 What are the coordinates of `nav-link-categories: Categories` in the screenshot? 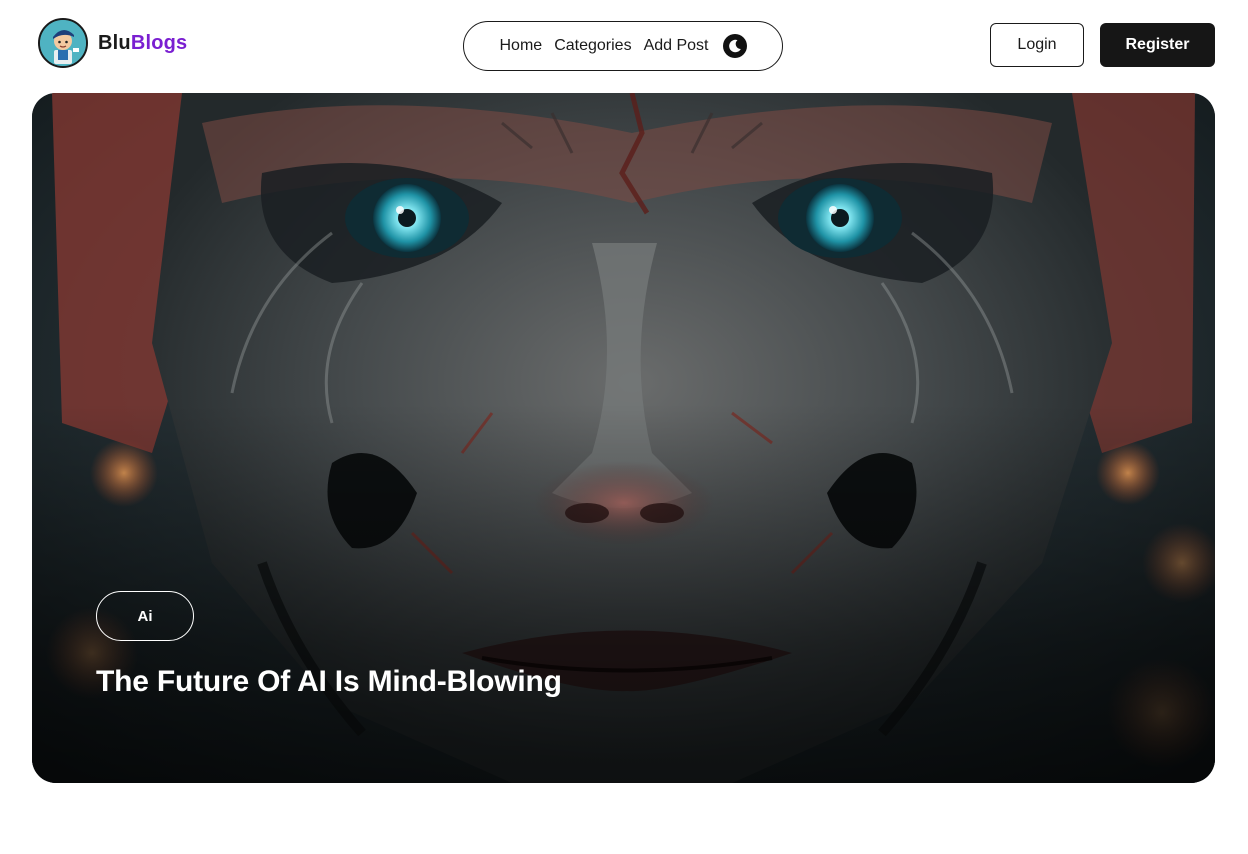 It's located at (592, 46).